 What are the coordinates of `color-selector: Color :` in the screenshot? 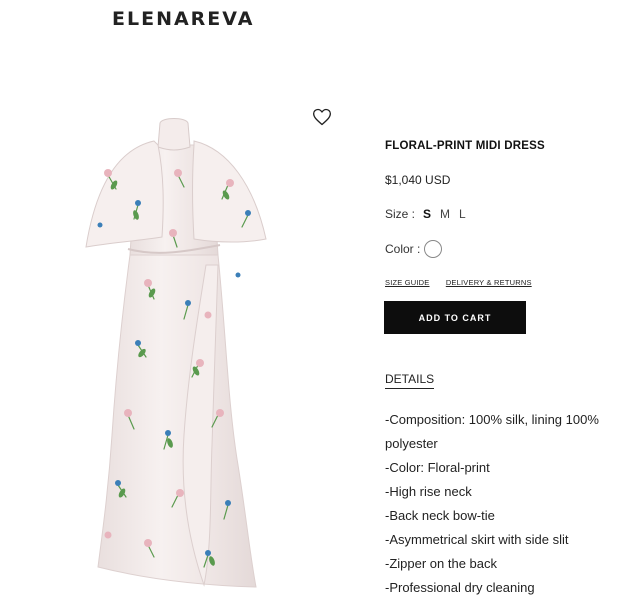 It's located at (414, 249).